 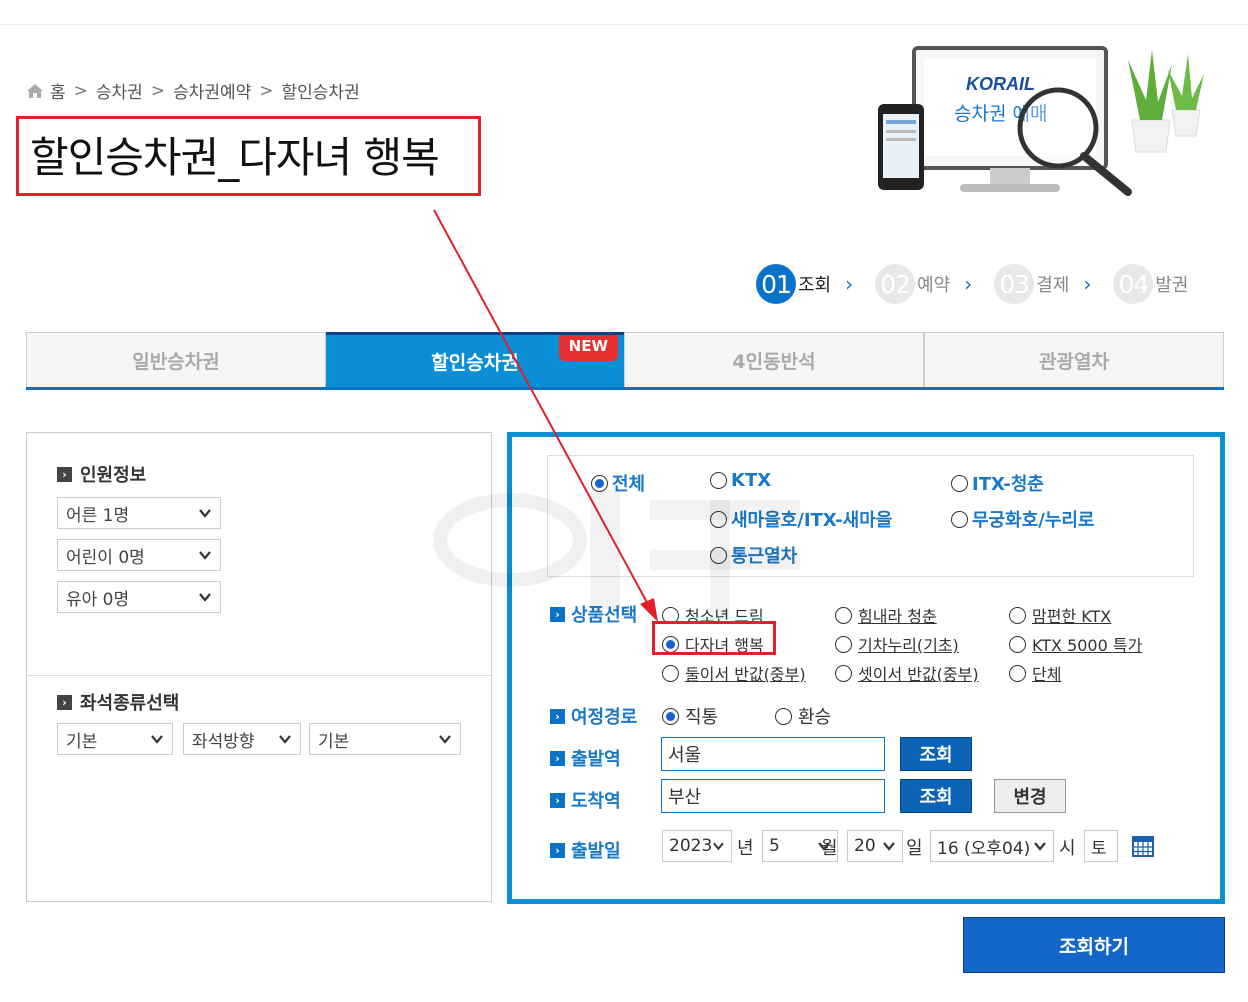 What do you see at coordinates (139, 597) in the screenshot?
I see `infant-select: 유아 0명` at bounding box center [139, 597].